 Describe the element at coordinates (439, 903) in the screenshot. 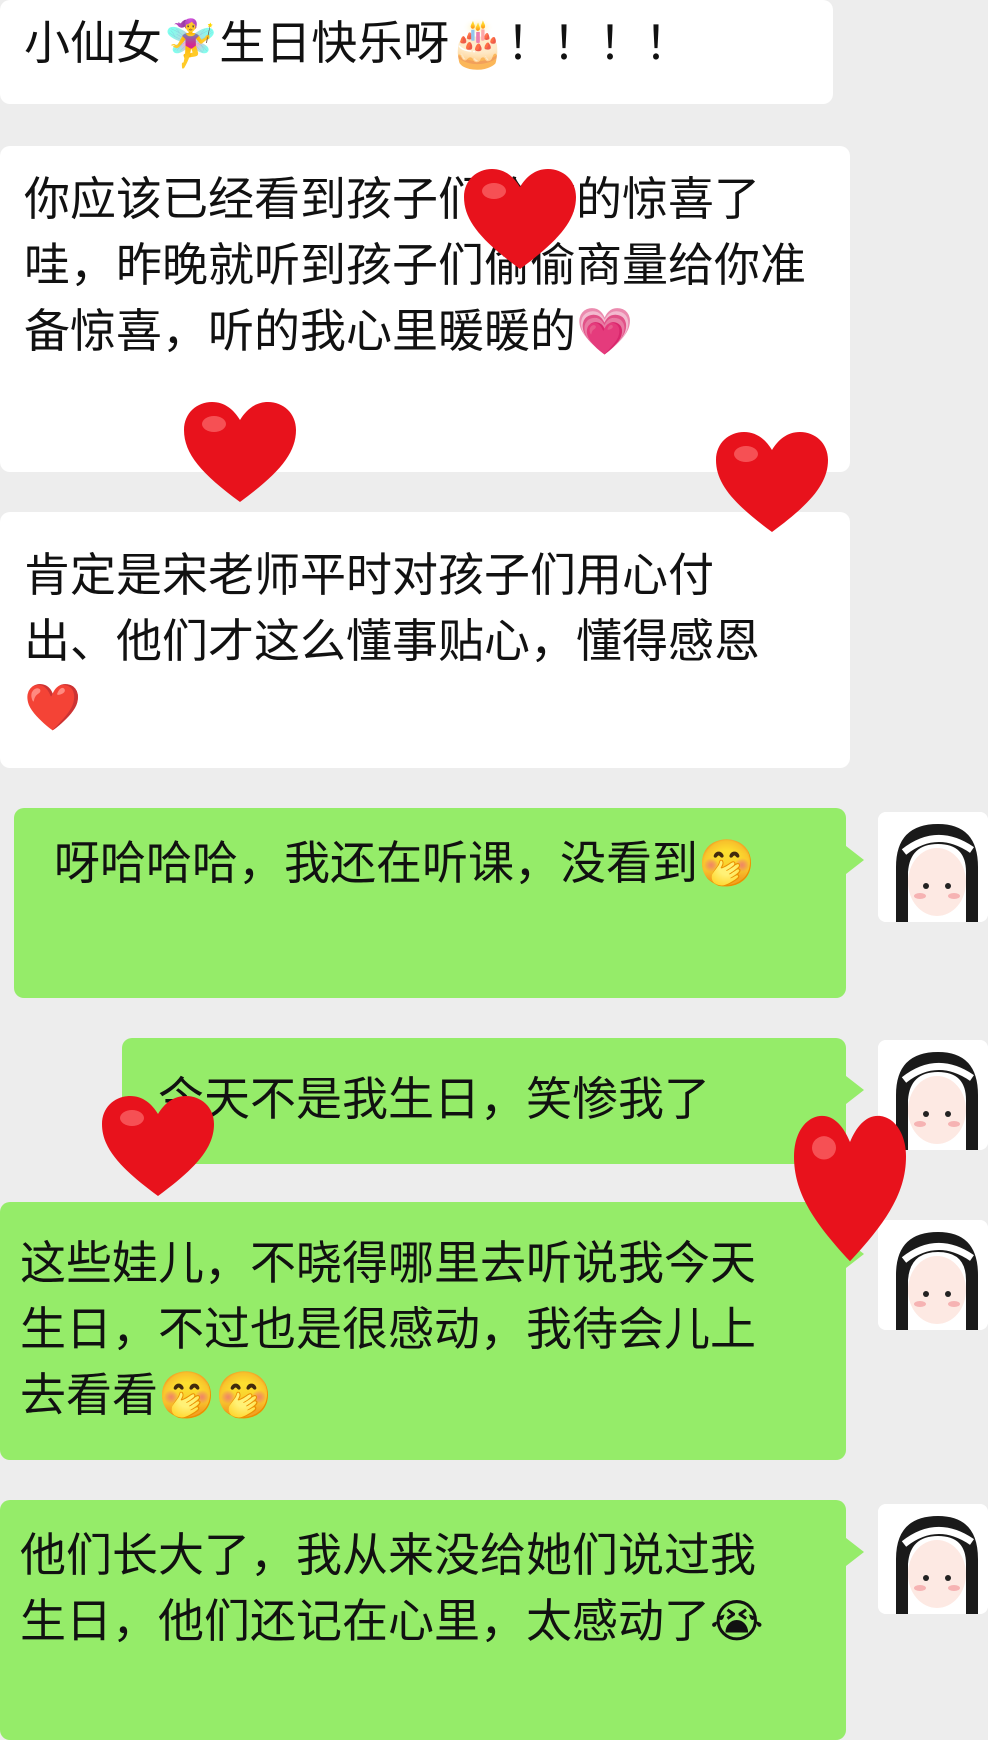

I see `message-bubble-outgoing: 呀哈哈哈，我还在听课，没看到🤭` at that location.